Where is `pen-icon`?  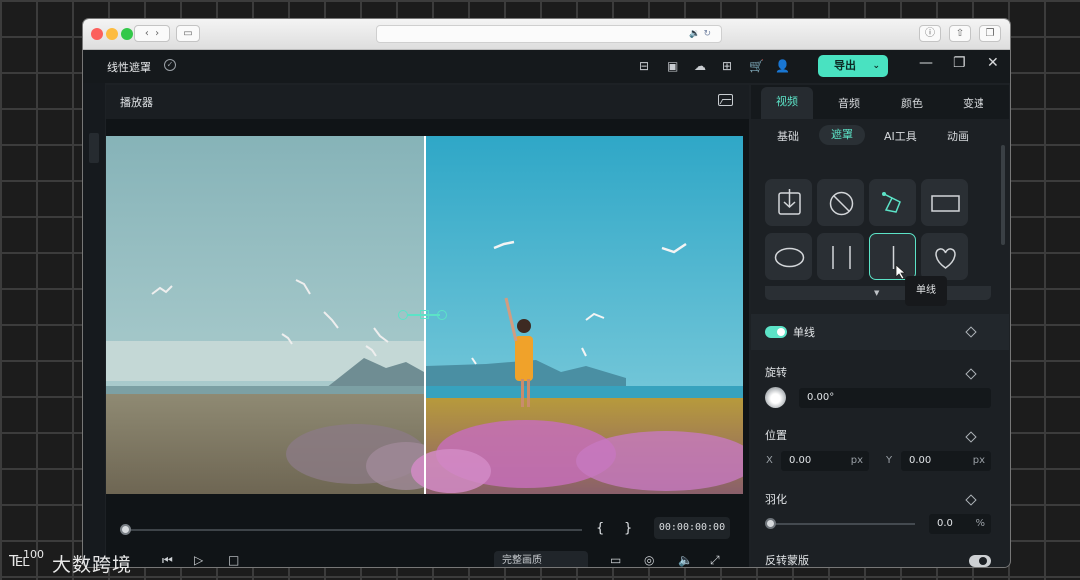 pen-icon is located at coordinates (891, 202).